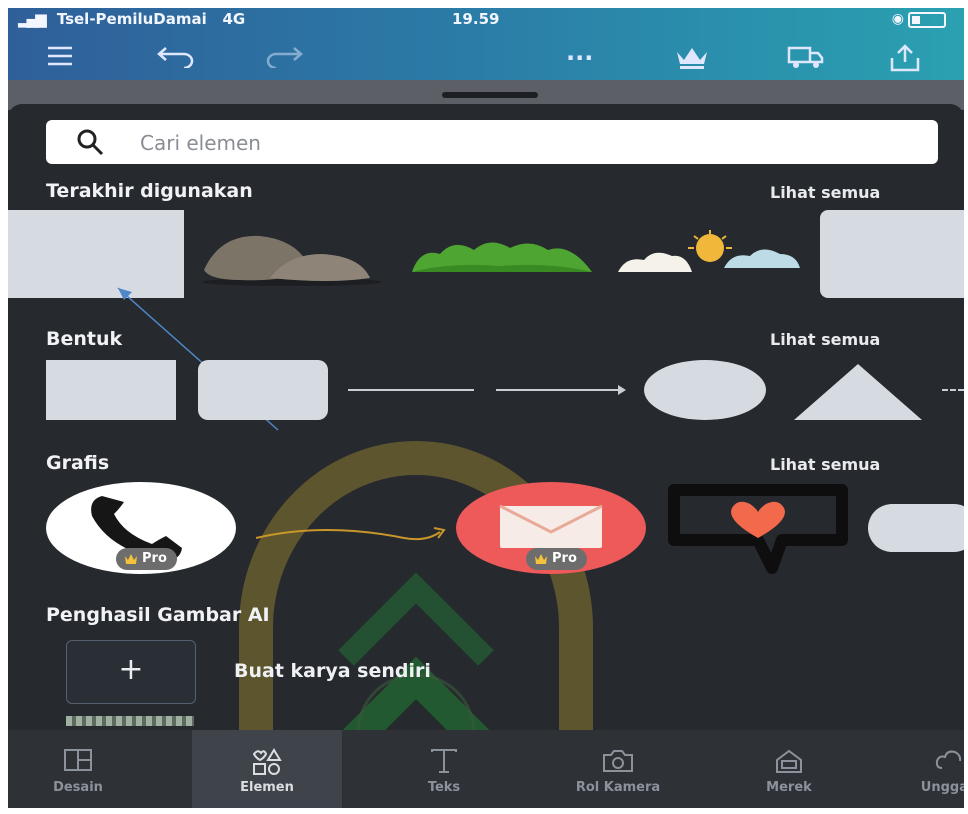 This screenshot has width=968, height=814. Describe the element at coordinates (927, 20) in the screenshot. I see `battery-icon` at that location.